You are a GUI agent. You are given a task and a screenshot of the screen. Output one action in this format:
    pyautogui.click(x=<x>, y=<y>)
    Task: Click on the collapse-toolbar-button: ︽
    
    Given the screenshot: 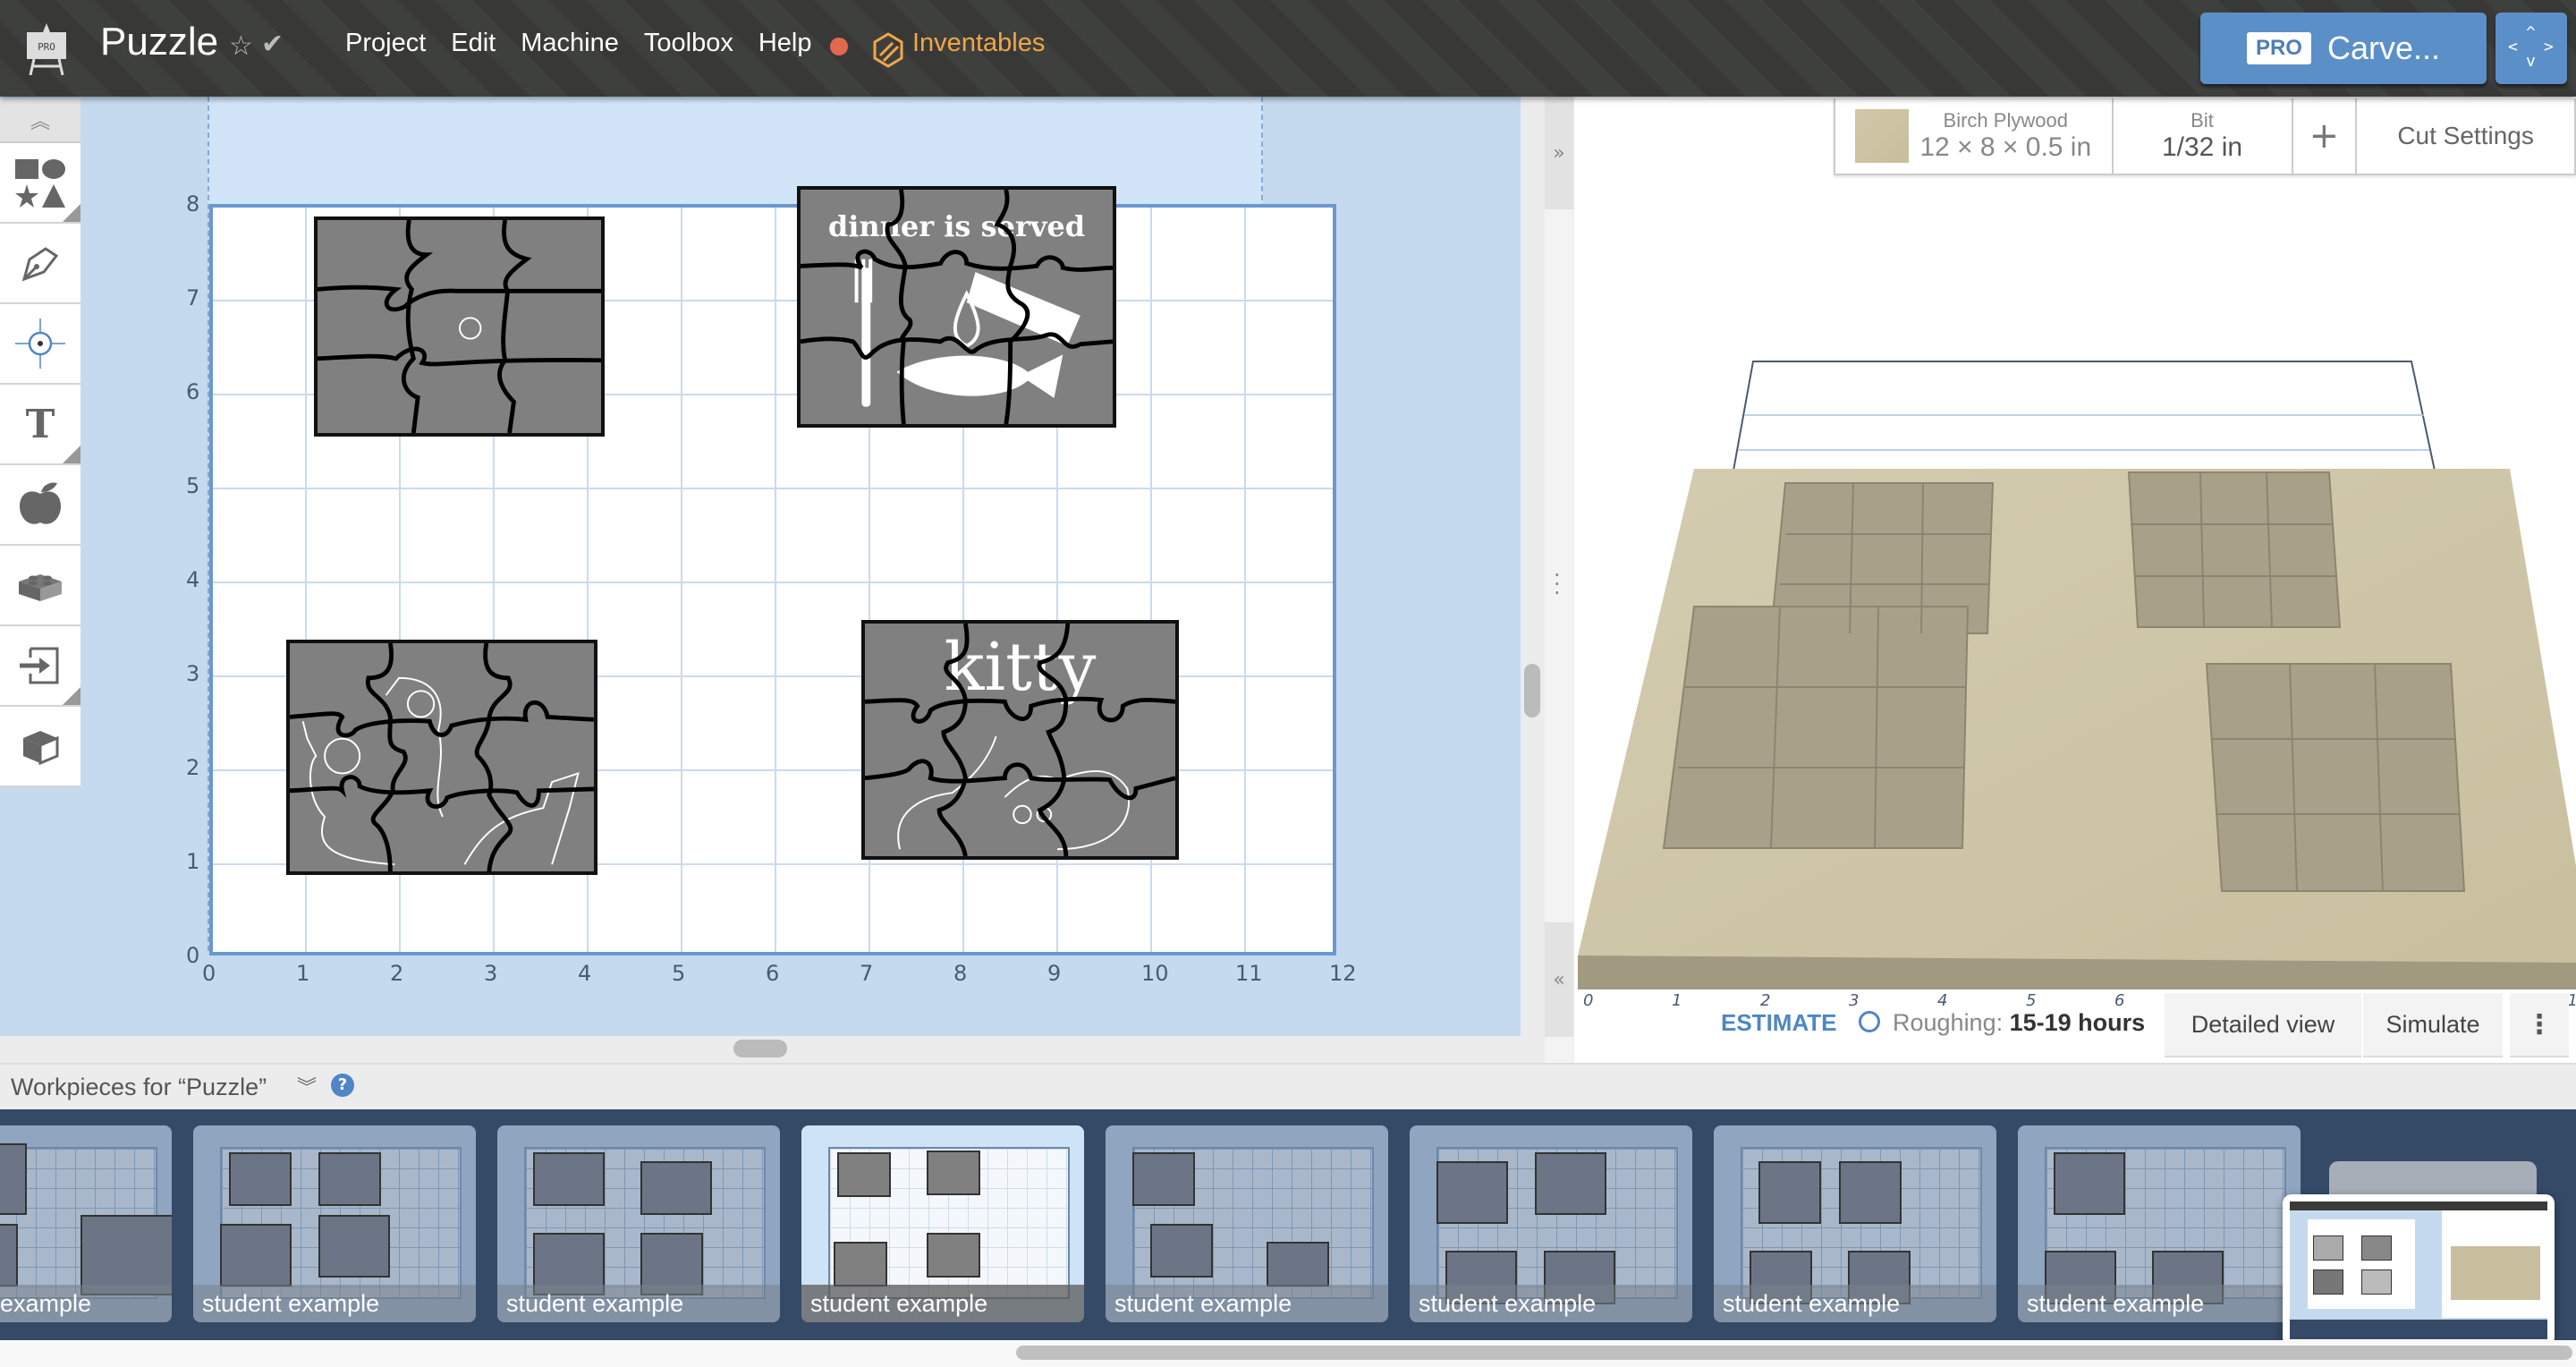 What is the action you would take?
    pyautogui.click(x=40, y=121)
    